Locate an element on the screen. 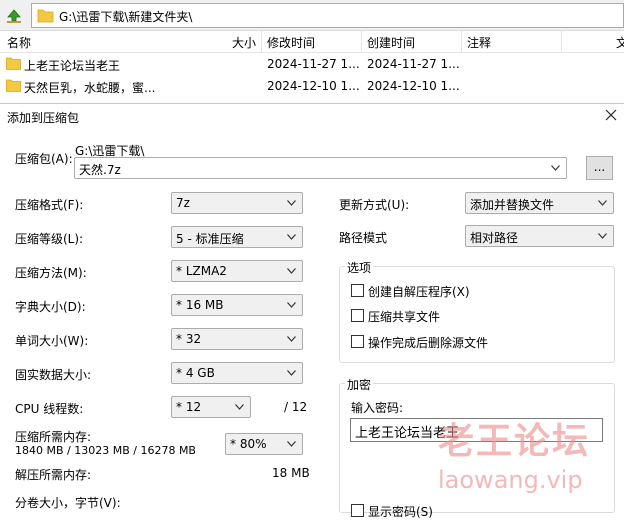 Image resolution: width=624 pixels, height=520 pixels. level-label: 压缩等级(L): is located at coordinates (49, 239).